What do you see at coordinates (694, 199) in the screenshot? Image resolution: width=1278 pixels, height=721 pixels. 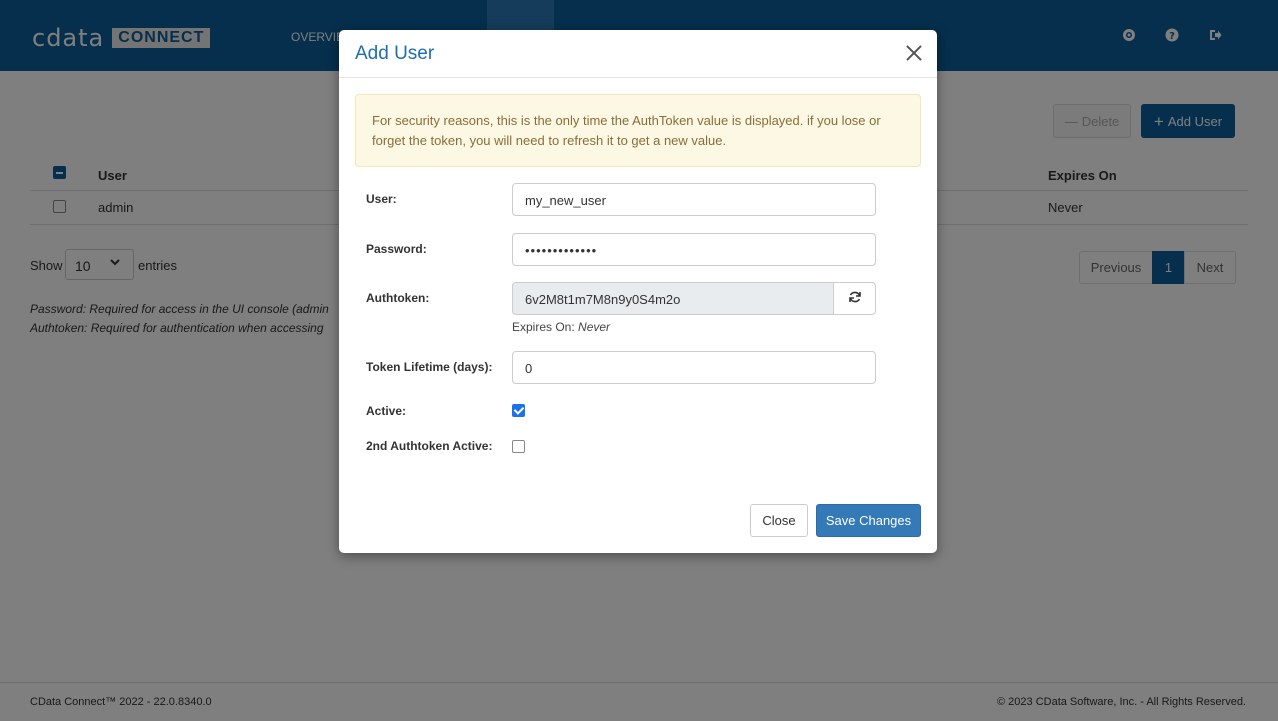 I see `user-name-input: my_new_user` at bounding box center [694, 199].